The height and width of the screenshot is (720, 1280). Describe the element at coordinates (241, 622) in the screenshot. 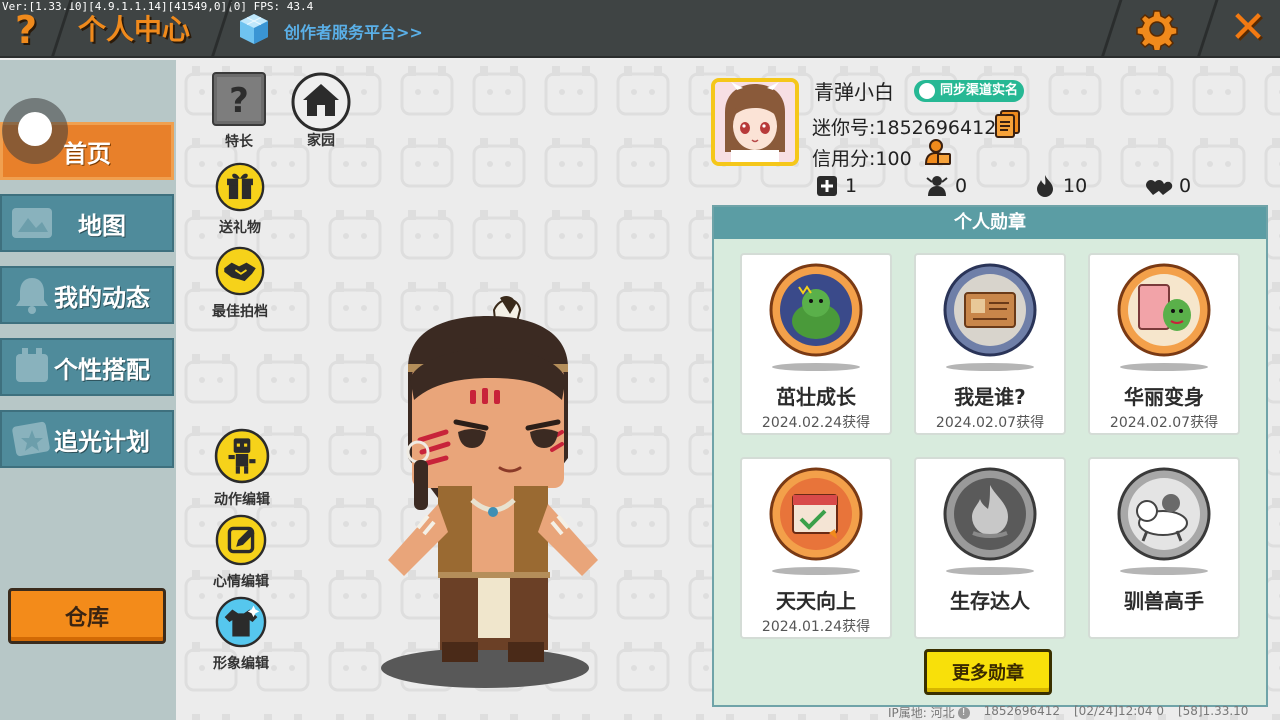

I see `outfit-icon` at that location.